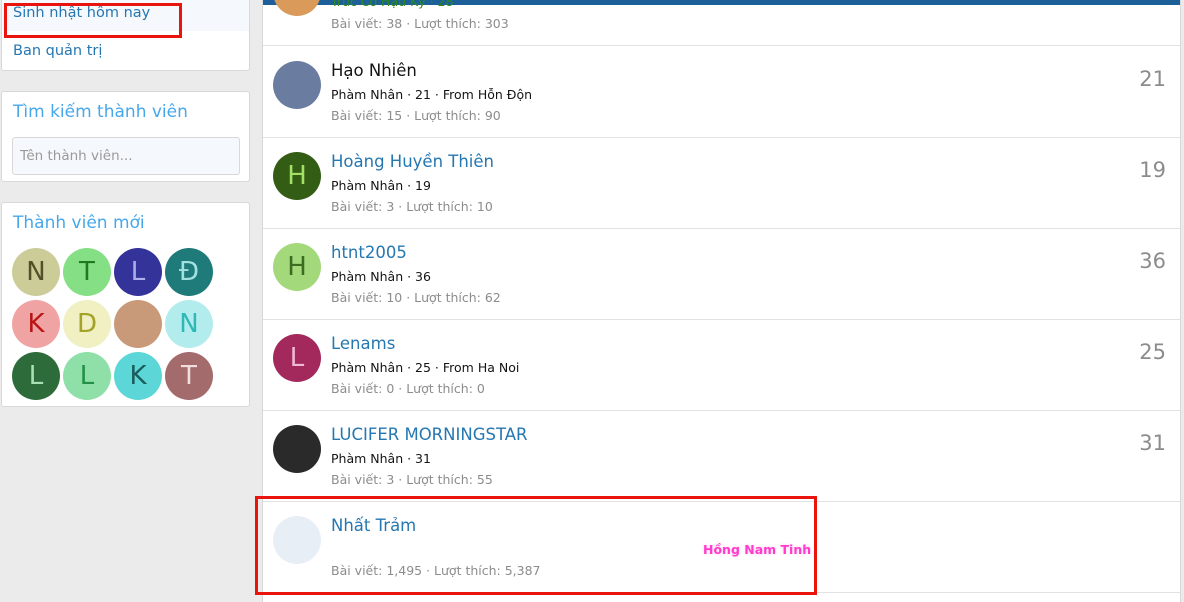 This screenshot has width=1184, height=602. What do you see at coordinates (425, 367) in the screenshot?
I see `member-title: Phàm Nhân · 25 · From Ha Noi` at bounding box center [425, 367].